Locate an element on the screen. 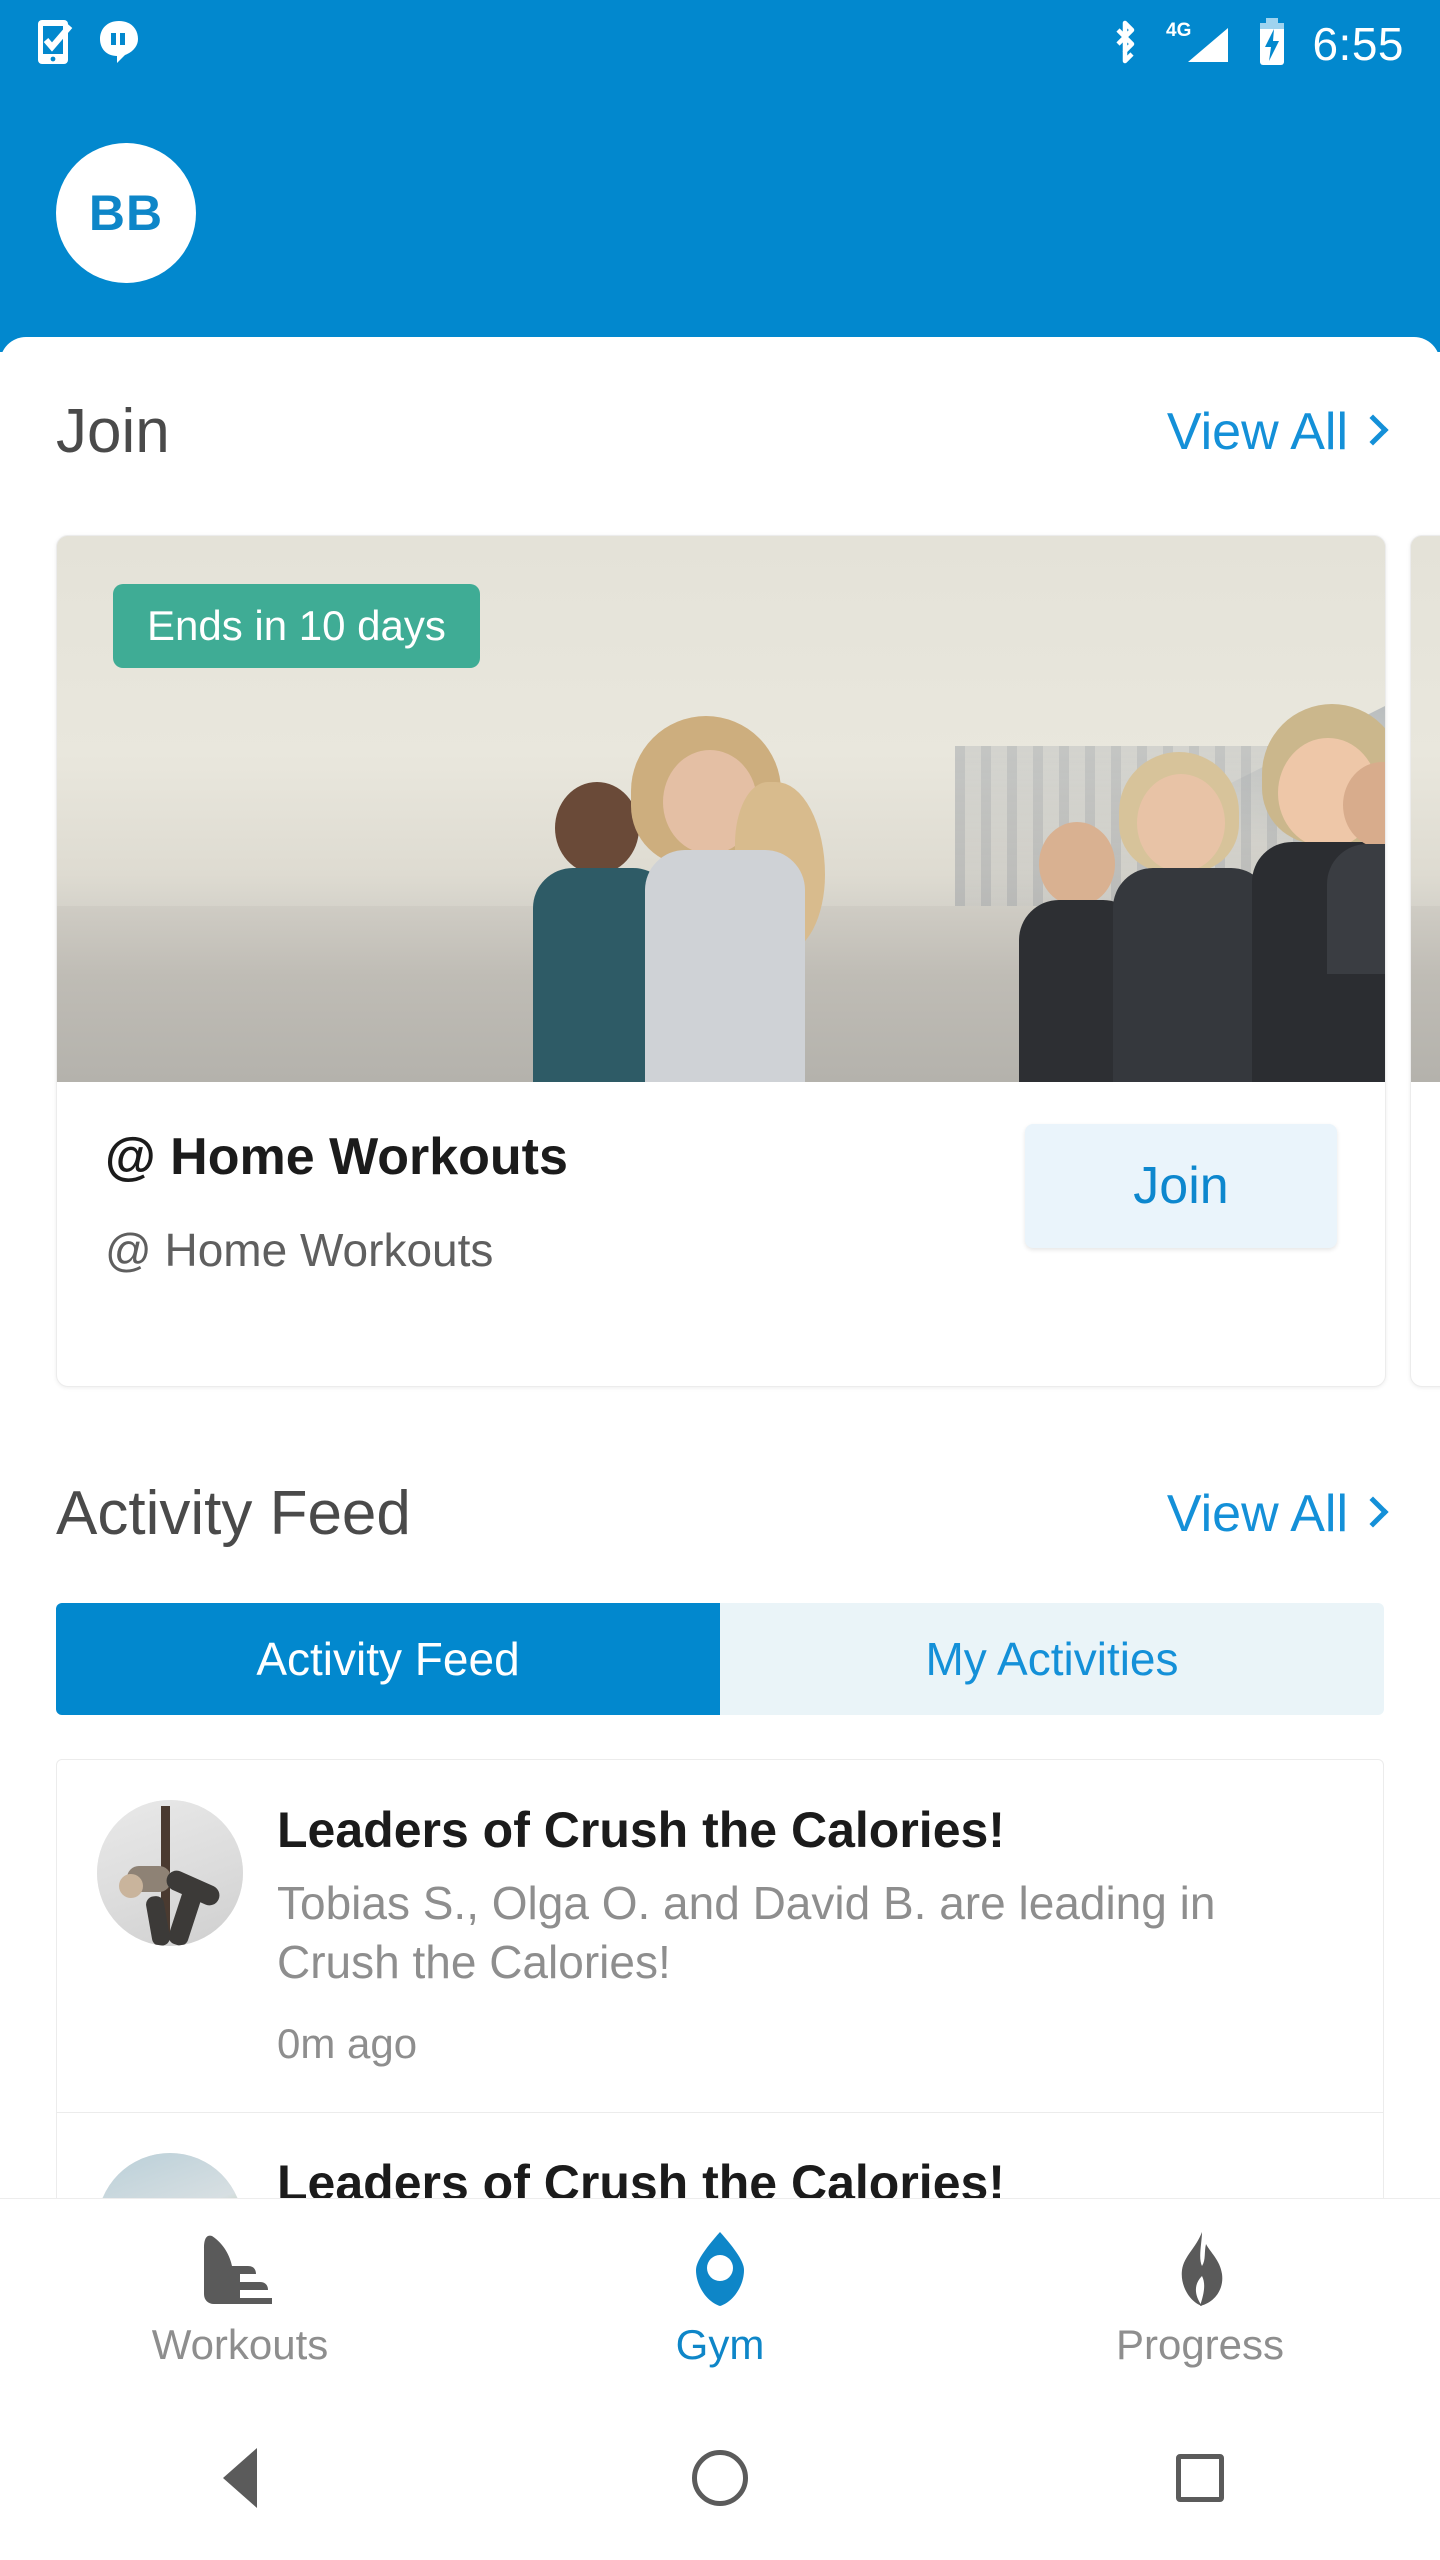 The width and height of the screenshot is (1440, 2560). flame-icon is located at coordinates (1200, 2269).